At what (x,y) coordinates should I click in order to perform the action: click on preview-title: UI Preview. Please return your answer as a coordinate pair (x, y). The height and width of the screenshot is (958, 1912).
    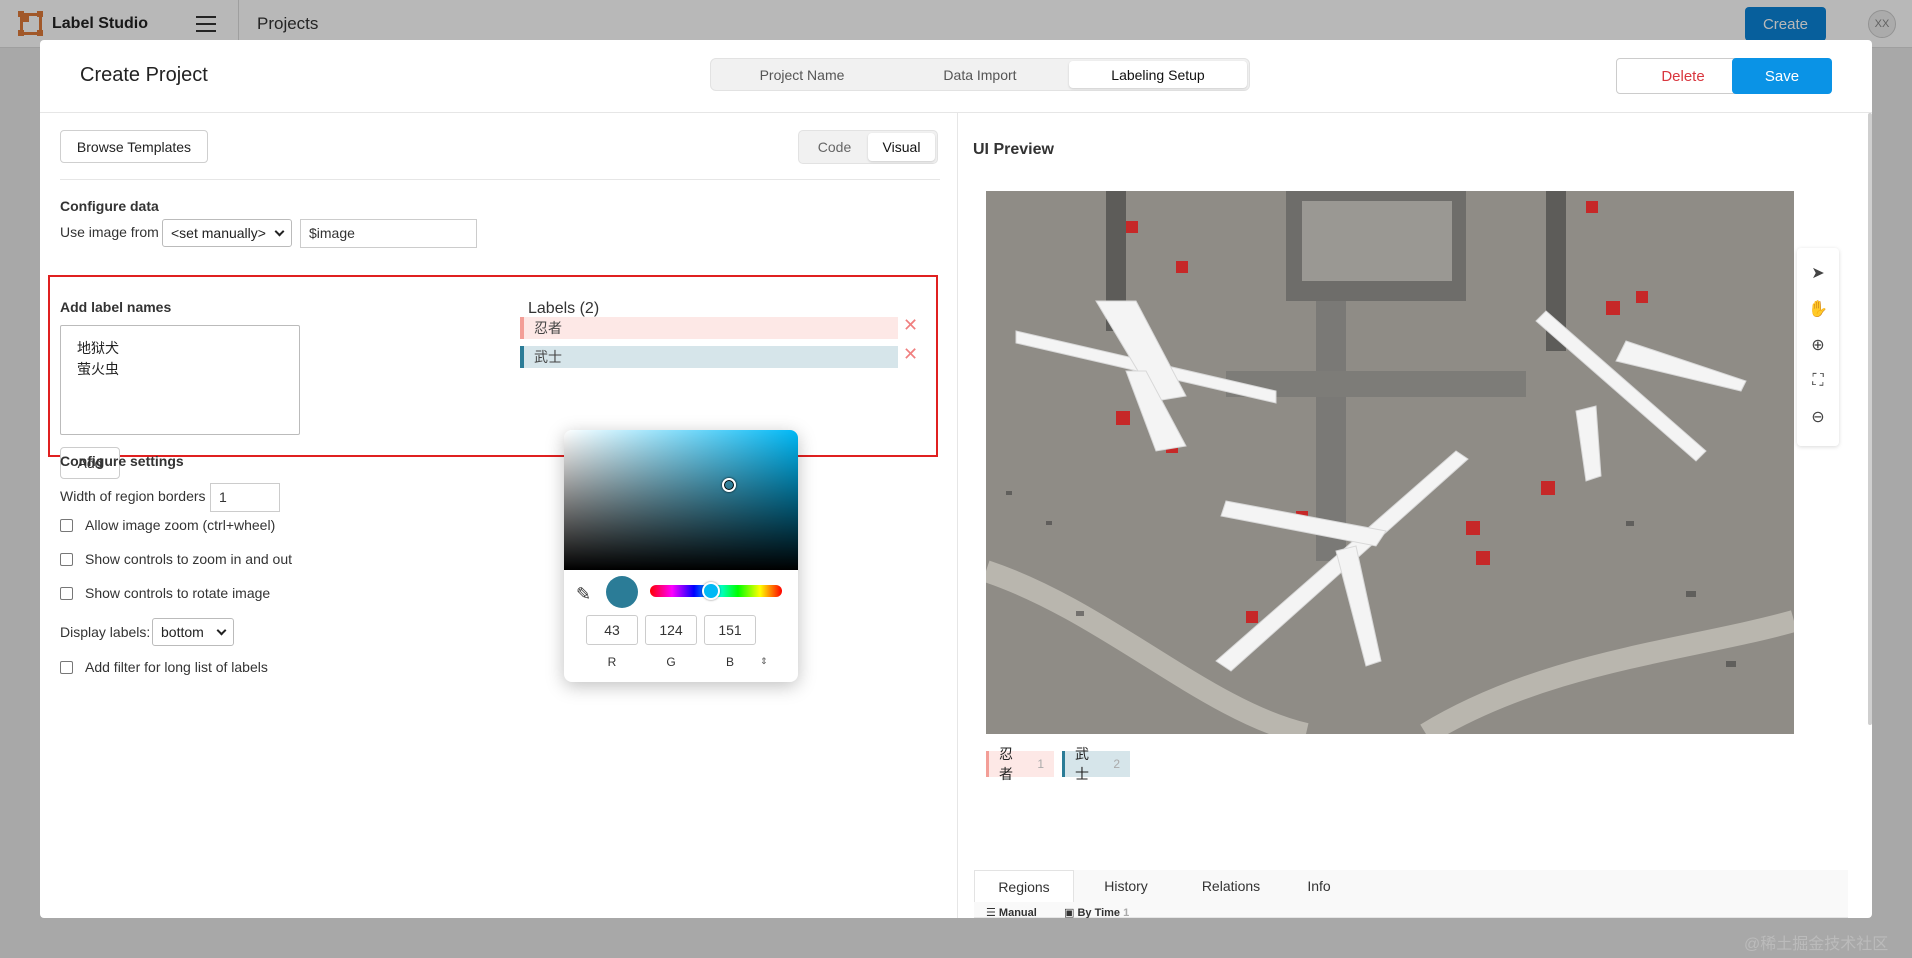
    Looking at the image, I should click on (1013, 149).